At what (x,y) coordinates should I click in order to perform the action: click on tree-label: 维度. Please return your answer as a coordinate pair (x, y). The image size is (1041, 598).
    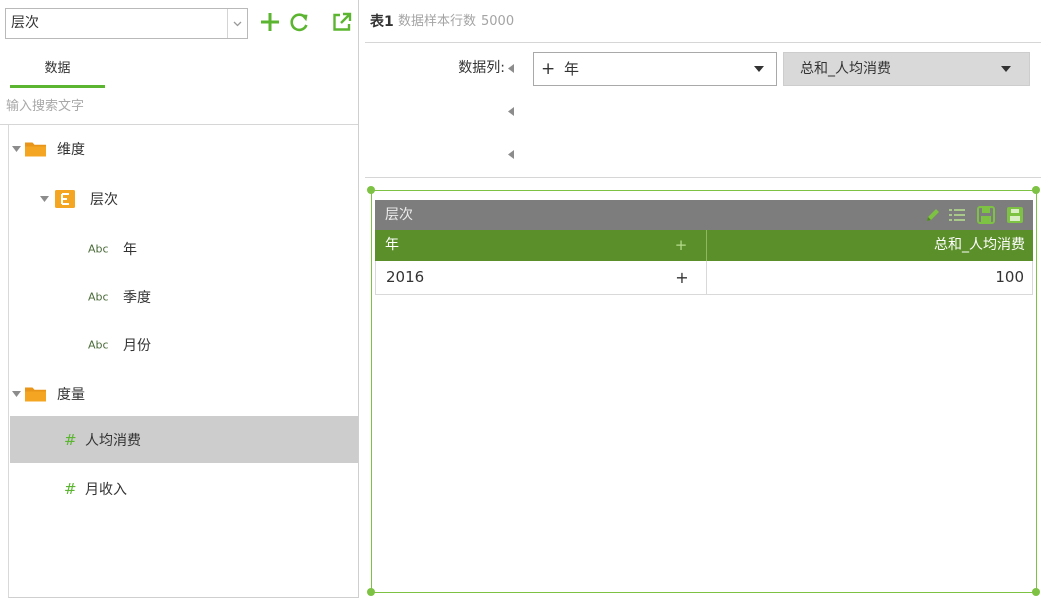
    Looking at the image, I should click on (71, 149).